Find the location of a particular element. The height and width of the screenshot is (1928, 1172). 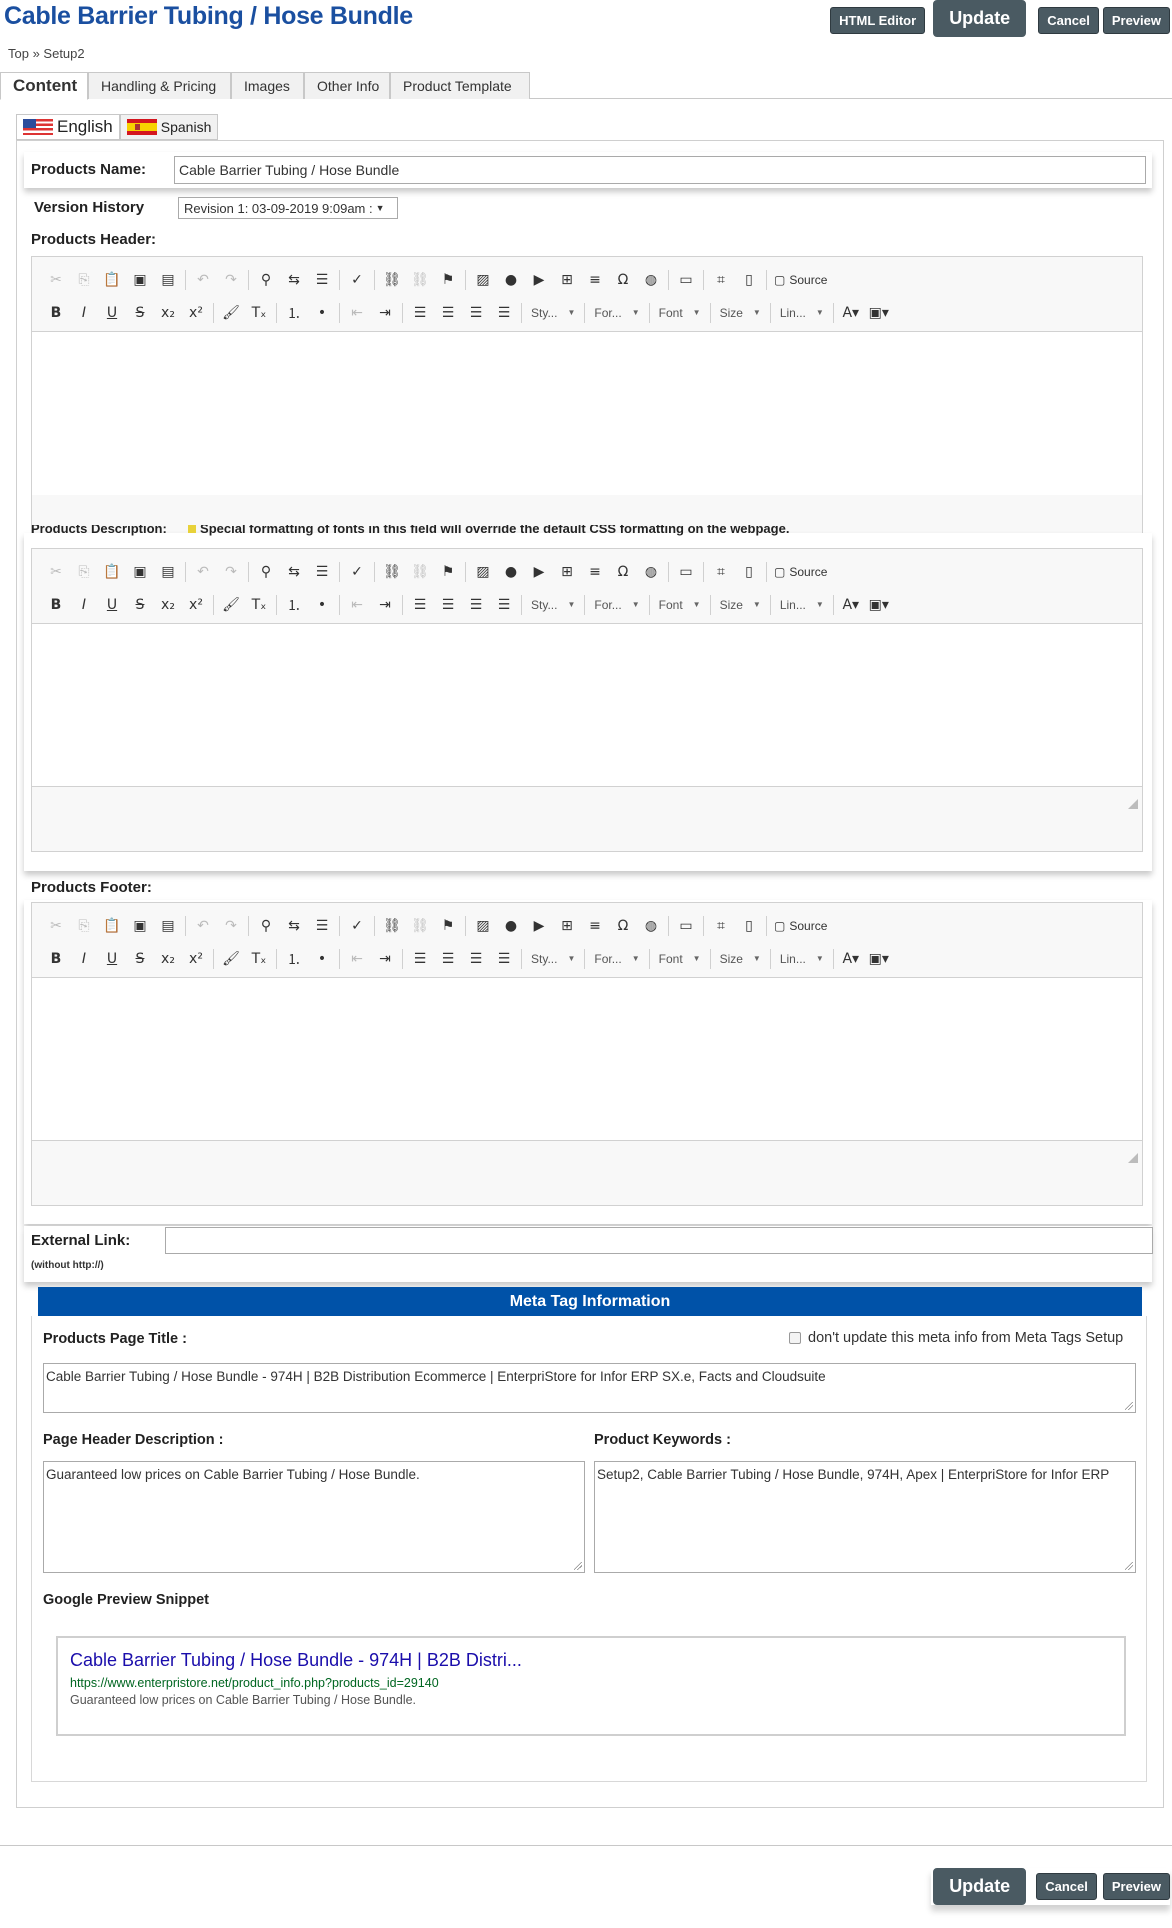

spellcheck-icon: ✓ is located at coordinates (357, 926).